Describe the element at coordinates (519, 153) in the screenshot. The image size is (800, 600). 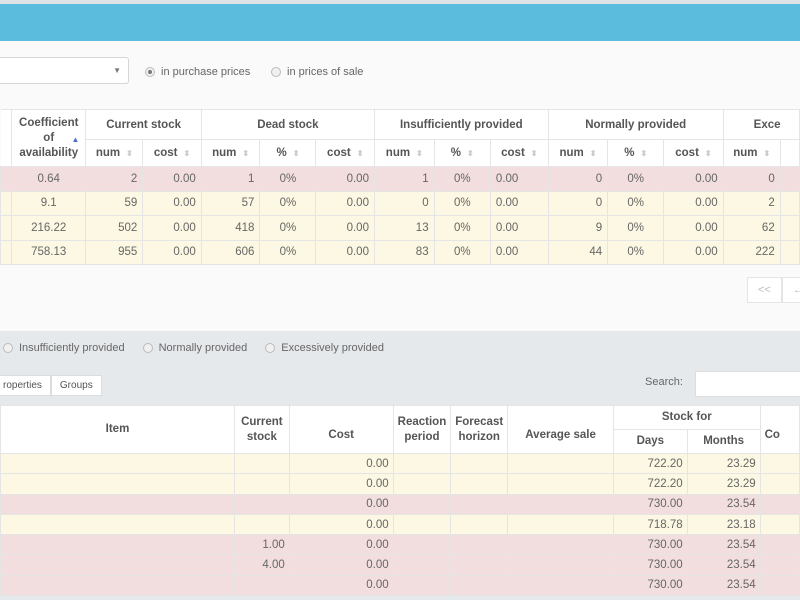
I see `sub-ins-cost: cost ⬍` at that location.